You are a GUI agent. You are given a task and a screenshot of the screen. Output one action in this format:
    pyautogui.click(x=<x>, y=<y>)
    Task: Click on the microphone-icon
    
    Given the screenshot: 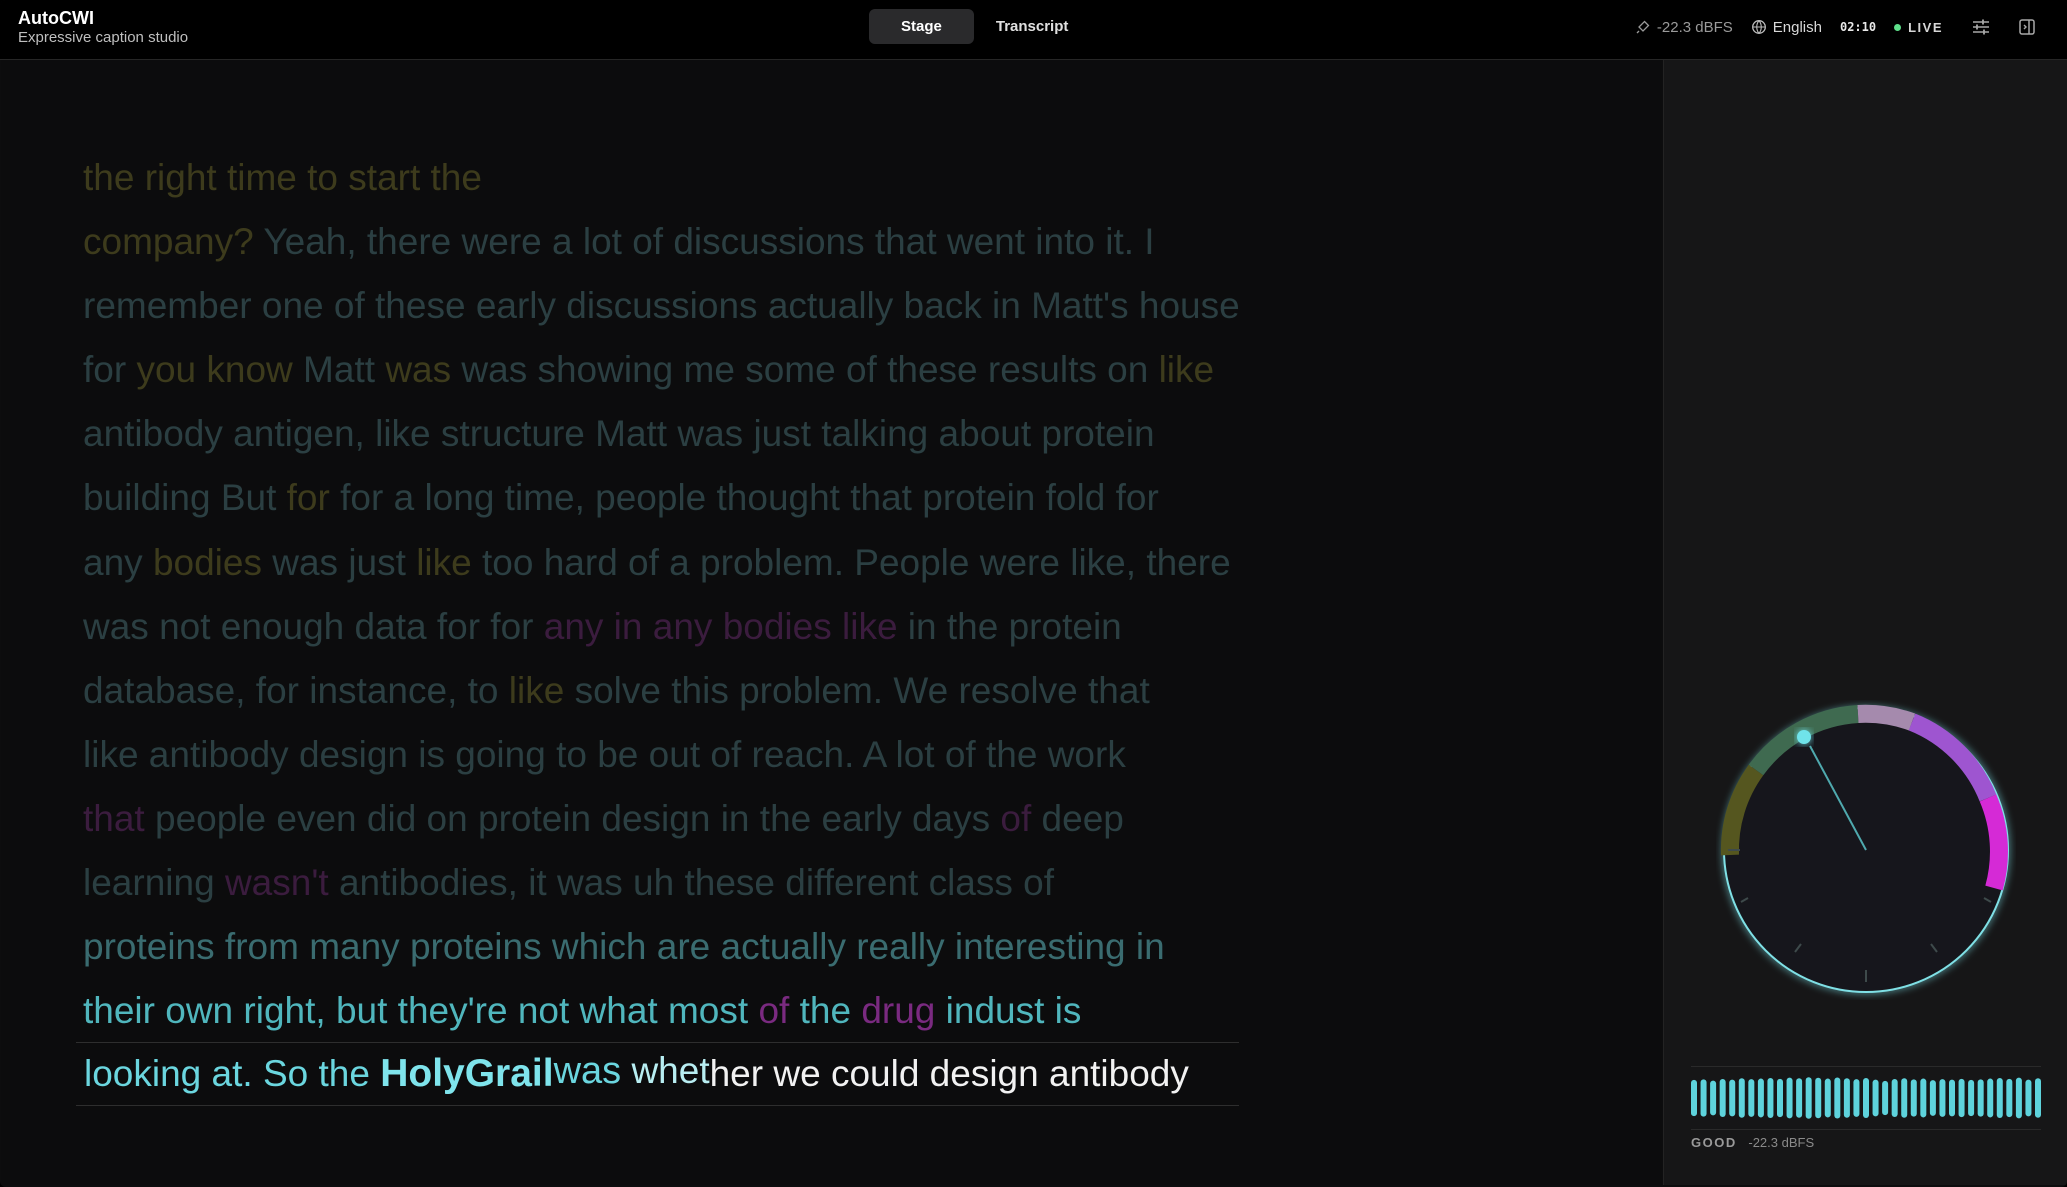 What is the action you would take?
    pyautogui.click(x=1643, y=27)
    